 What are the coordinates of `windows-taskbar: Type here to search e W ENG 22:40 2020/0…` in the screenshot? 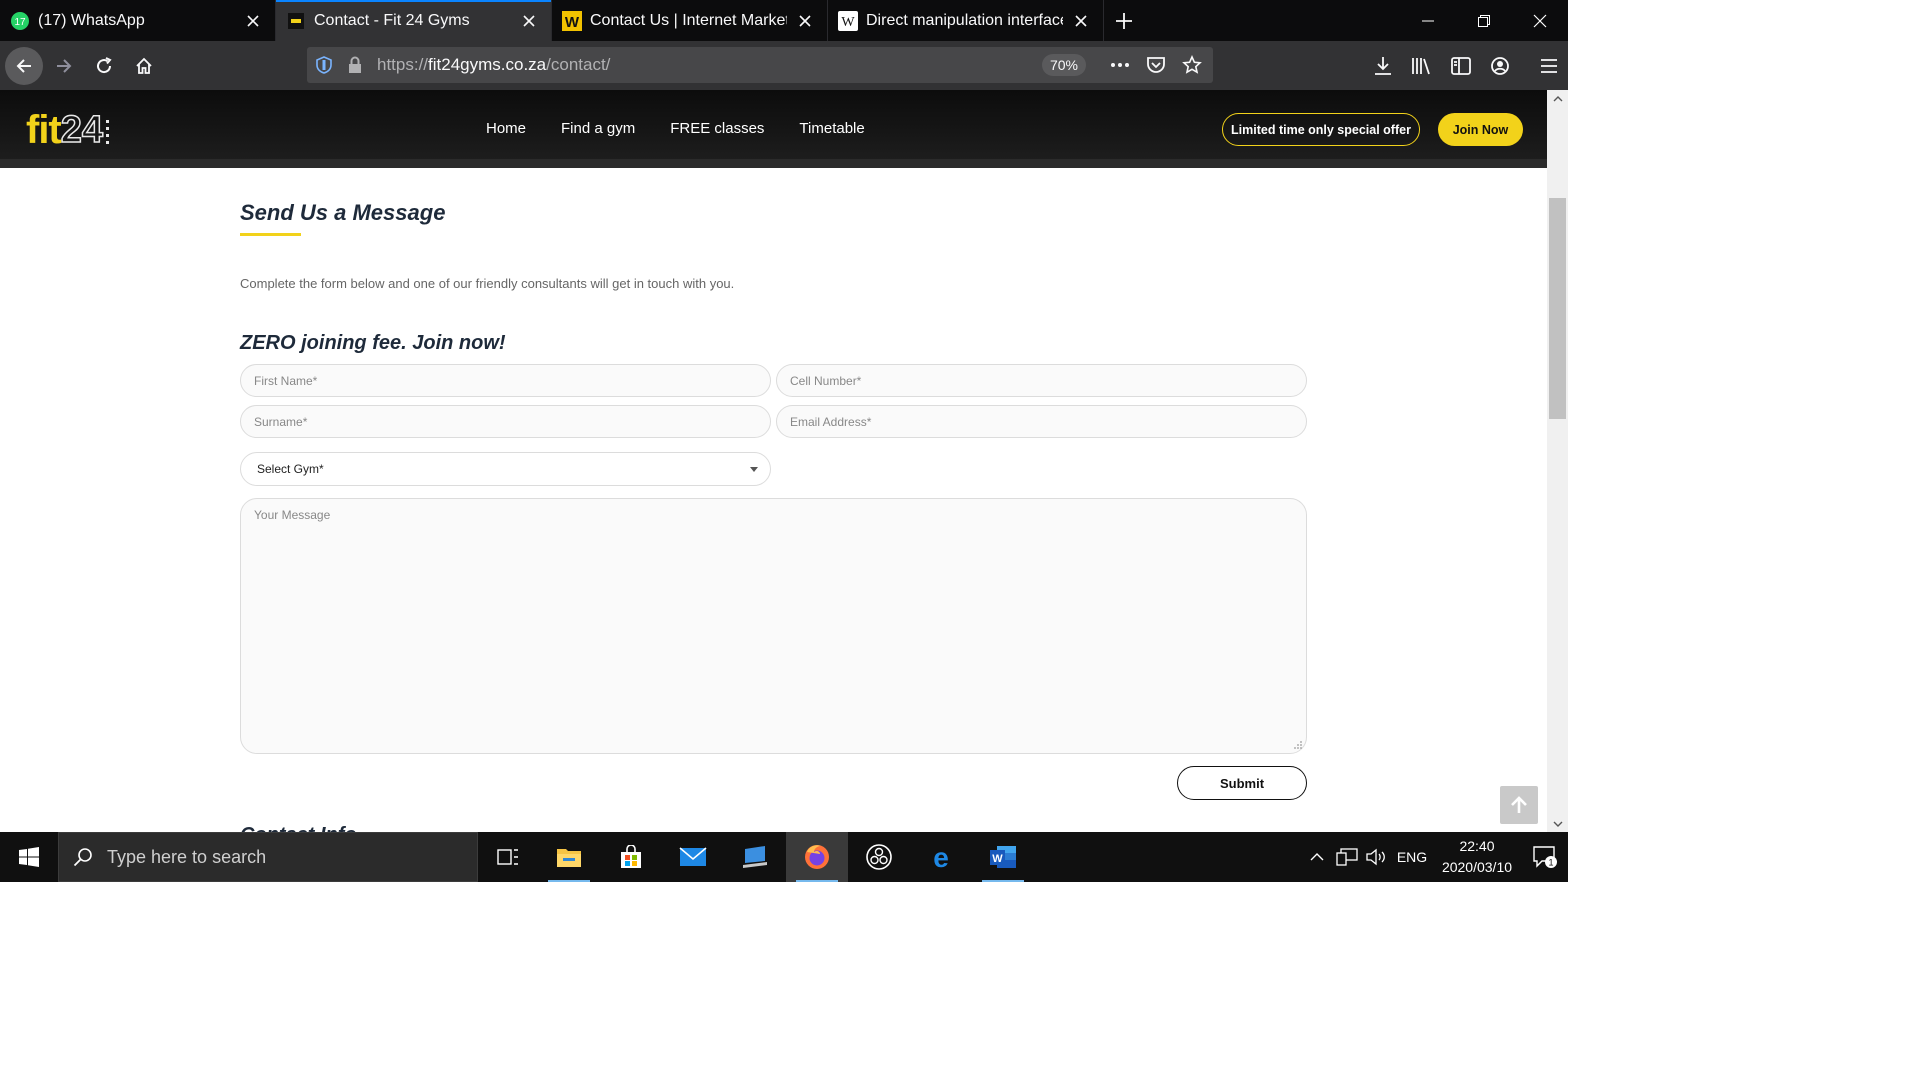 It's located at (784, 857).